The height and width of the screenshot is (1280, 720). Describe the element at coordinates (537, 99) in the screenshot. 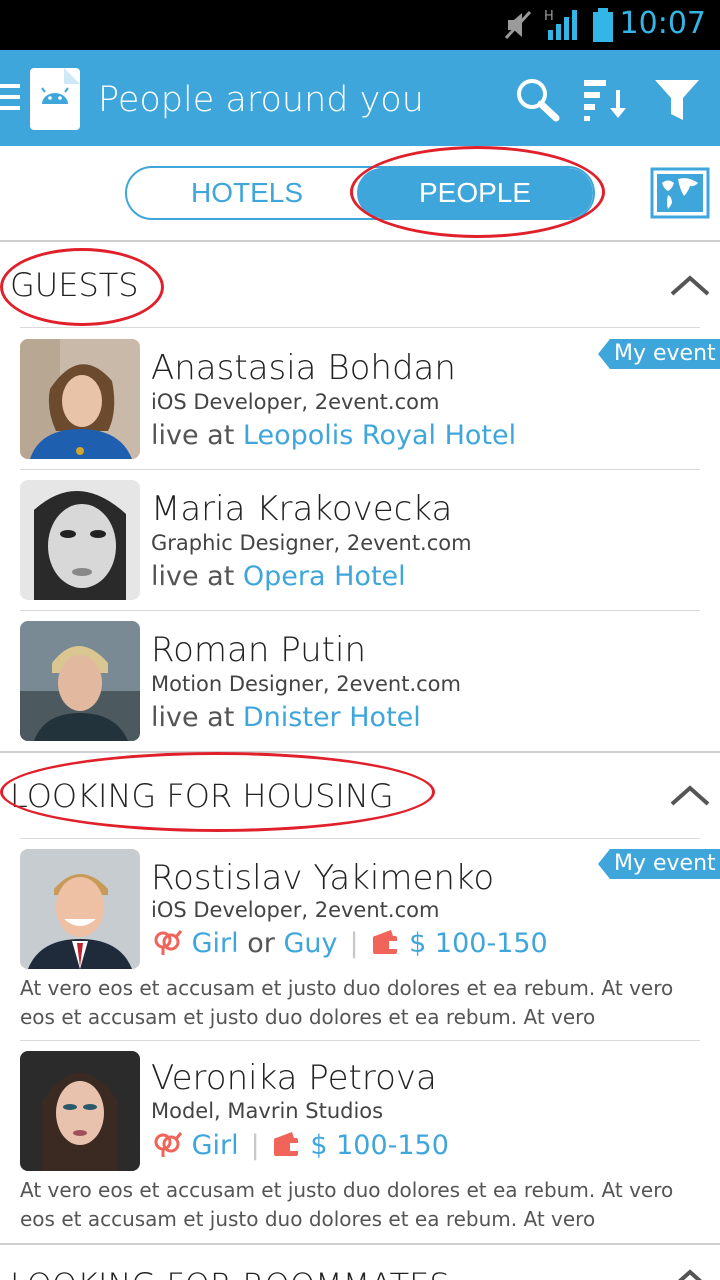

I see `search-icon` at that location.